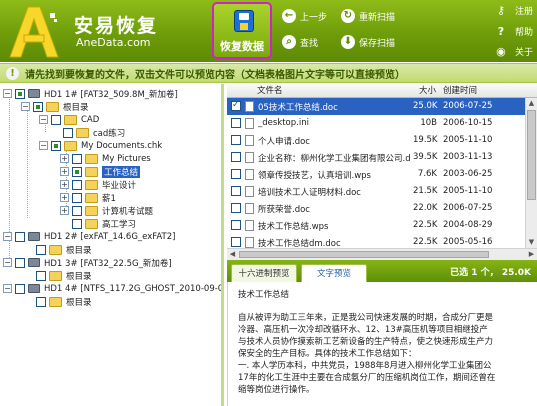 The height and width of the screenshot is (406, 537). Describe the element at coordinates (514, 51) in the screenshot. I see `about-button: ◉ 关于` at that location.